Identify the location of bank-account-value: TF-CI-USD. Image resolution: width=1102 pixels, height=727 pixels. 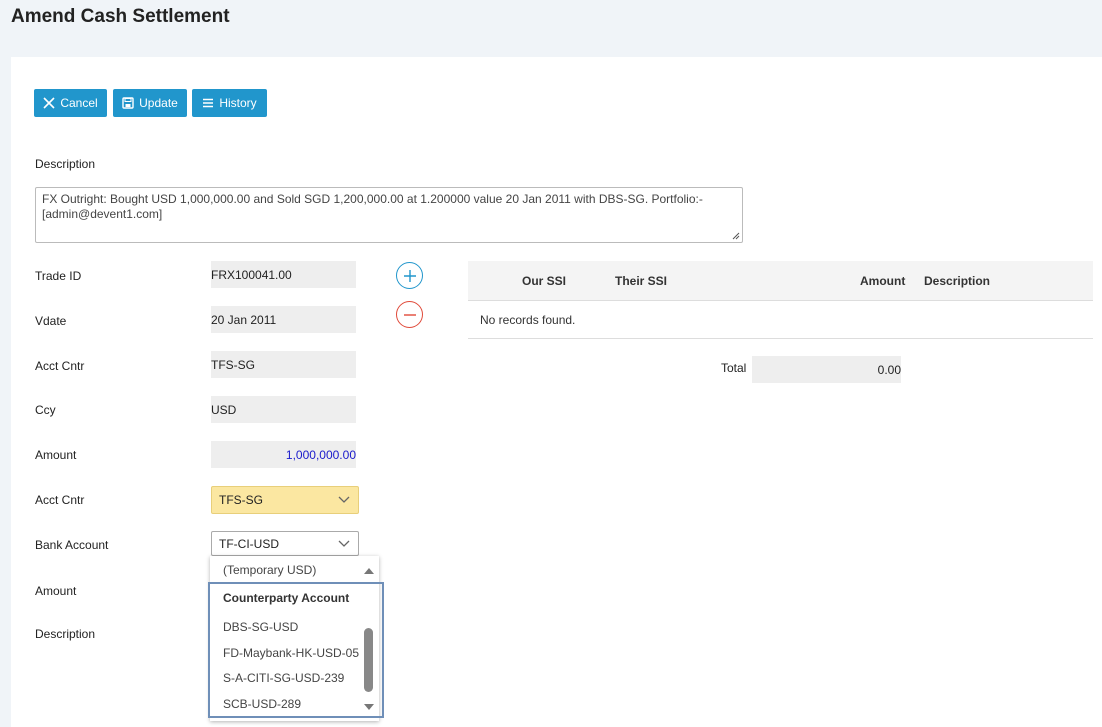
(249, 543).